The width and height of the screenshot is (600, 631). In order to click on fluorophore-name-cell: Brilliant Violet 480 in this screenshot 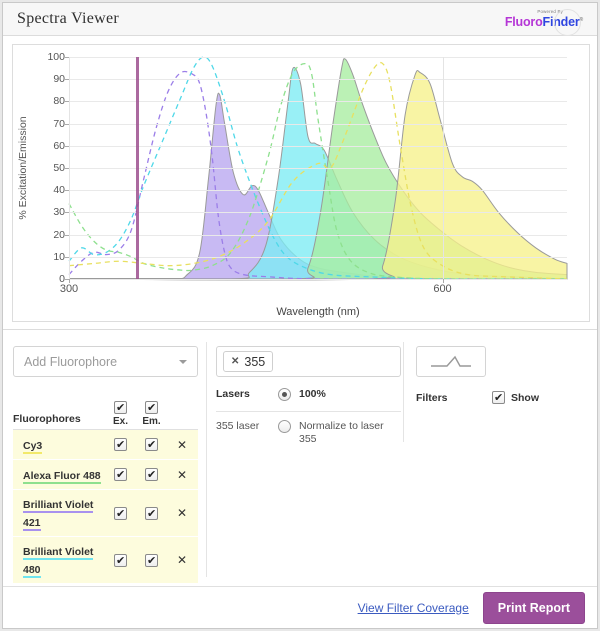, I will do `click(59, 560)`.